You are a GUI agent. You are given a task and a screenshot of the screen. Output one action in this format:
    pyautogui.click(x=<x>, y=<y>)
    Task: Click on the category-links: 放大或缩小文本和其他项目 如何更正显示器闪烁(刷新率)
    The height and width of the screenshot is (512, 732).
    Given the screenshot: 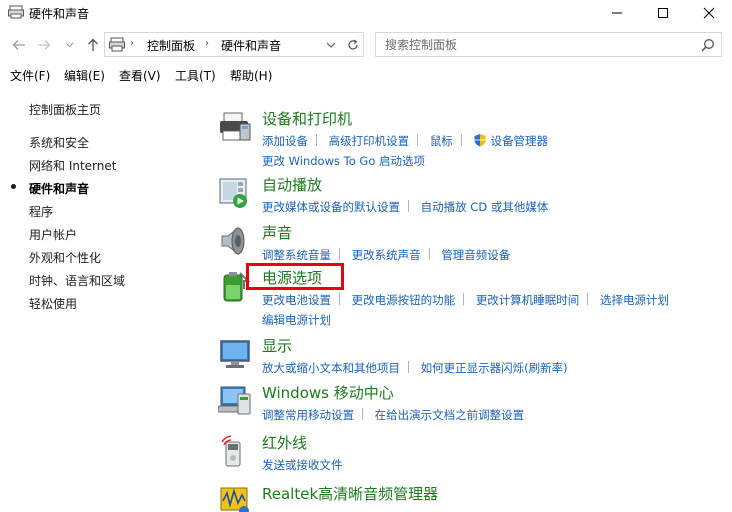 What is the action you would take?
    pyautogui.click(x=497, y=368)
    